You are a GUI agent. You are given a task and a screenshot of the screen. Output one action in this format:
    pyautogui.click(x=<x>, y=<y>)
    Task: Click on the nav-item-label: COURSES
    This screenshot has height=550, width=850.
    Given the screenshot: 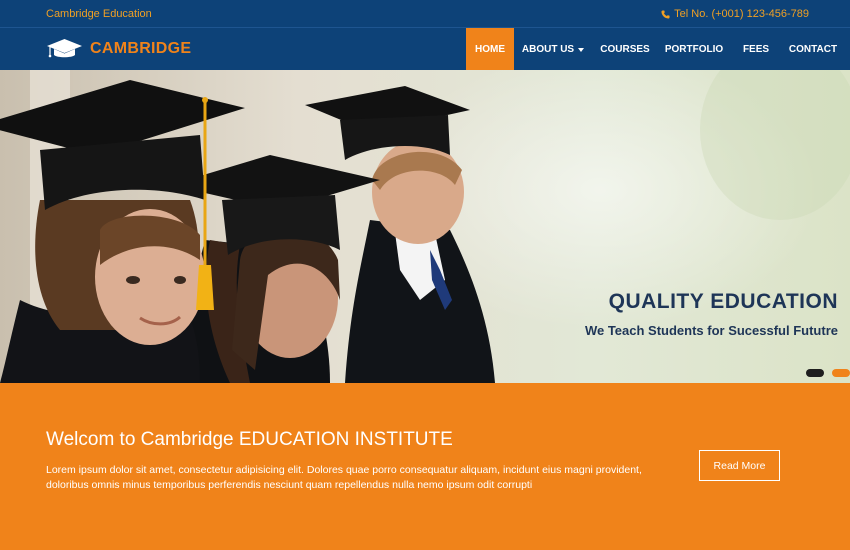 What is the action you would take?
    pyautogui.click(x=625, y=49)
    